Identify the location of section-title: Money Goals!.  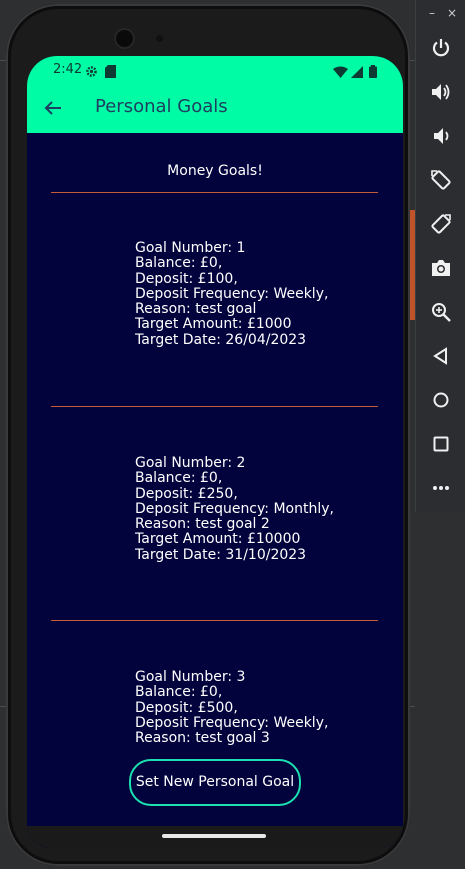
(215, 171).